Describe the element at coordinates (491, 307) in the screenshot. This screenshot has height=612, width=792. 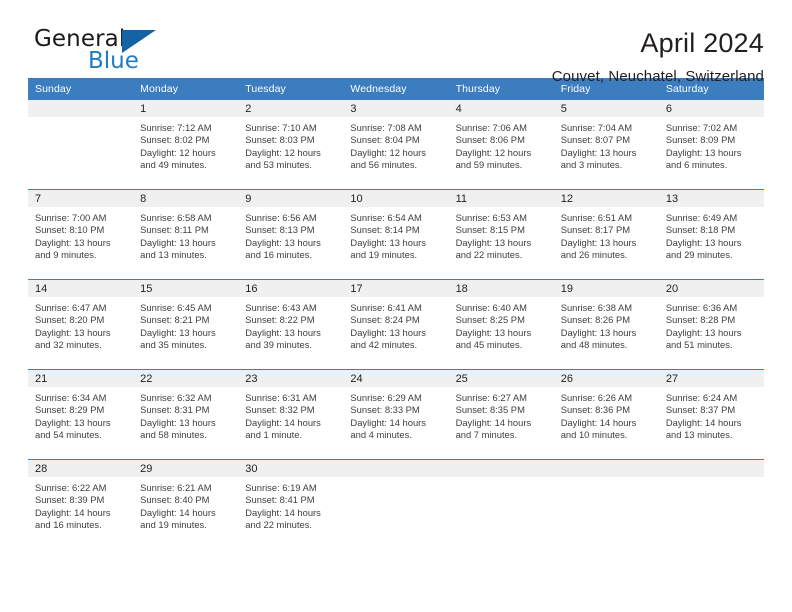
I see `sunrise-time: Sunrise: 6:40 AM` at that location.